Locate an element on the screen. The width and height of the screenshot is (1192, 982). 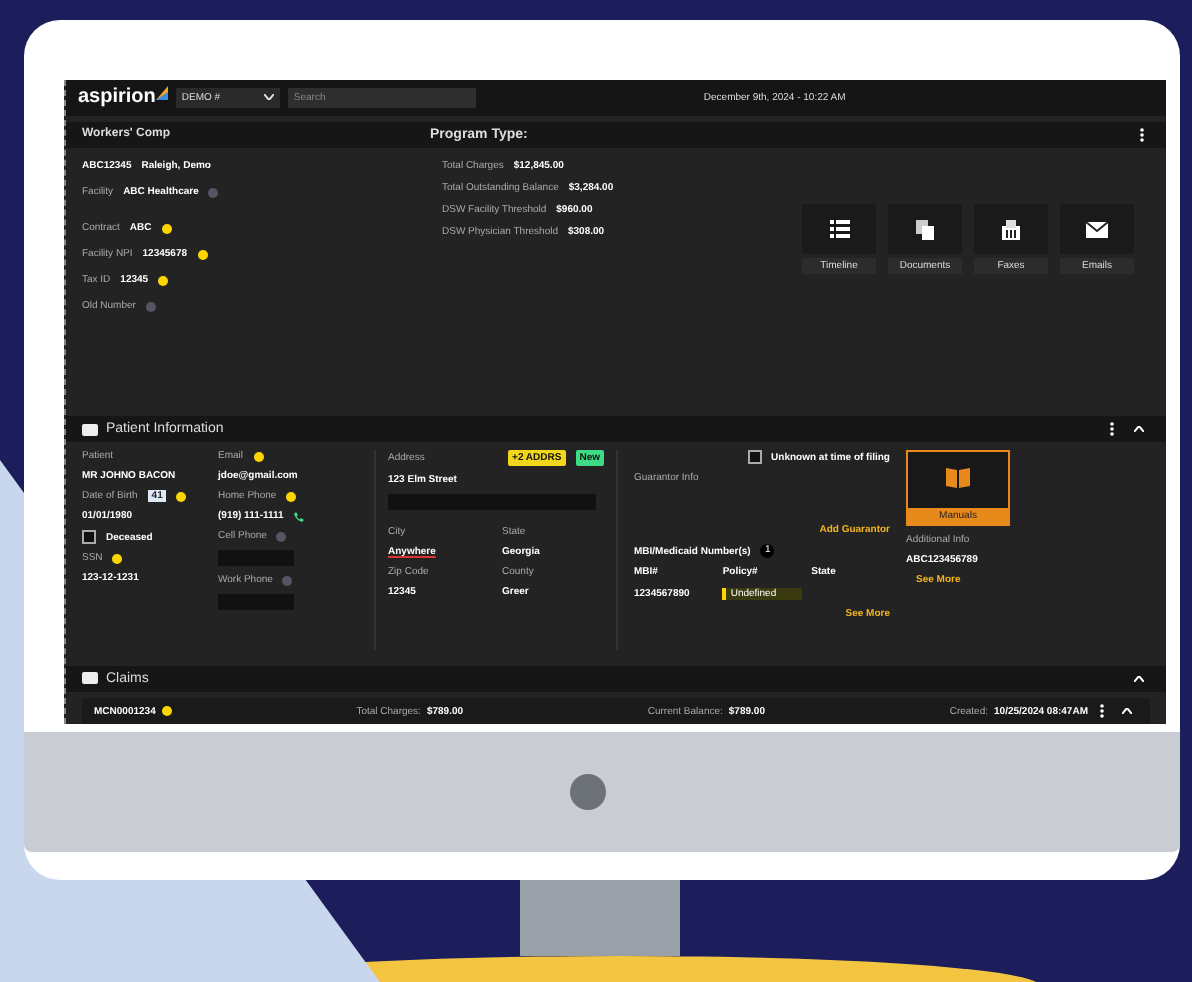
caret-icon is located at coordinates (268, 97).